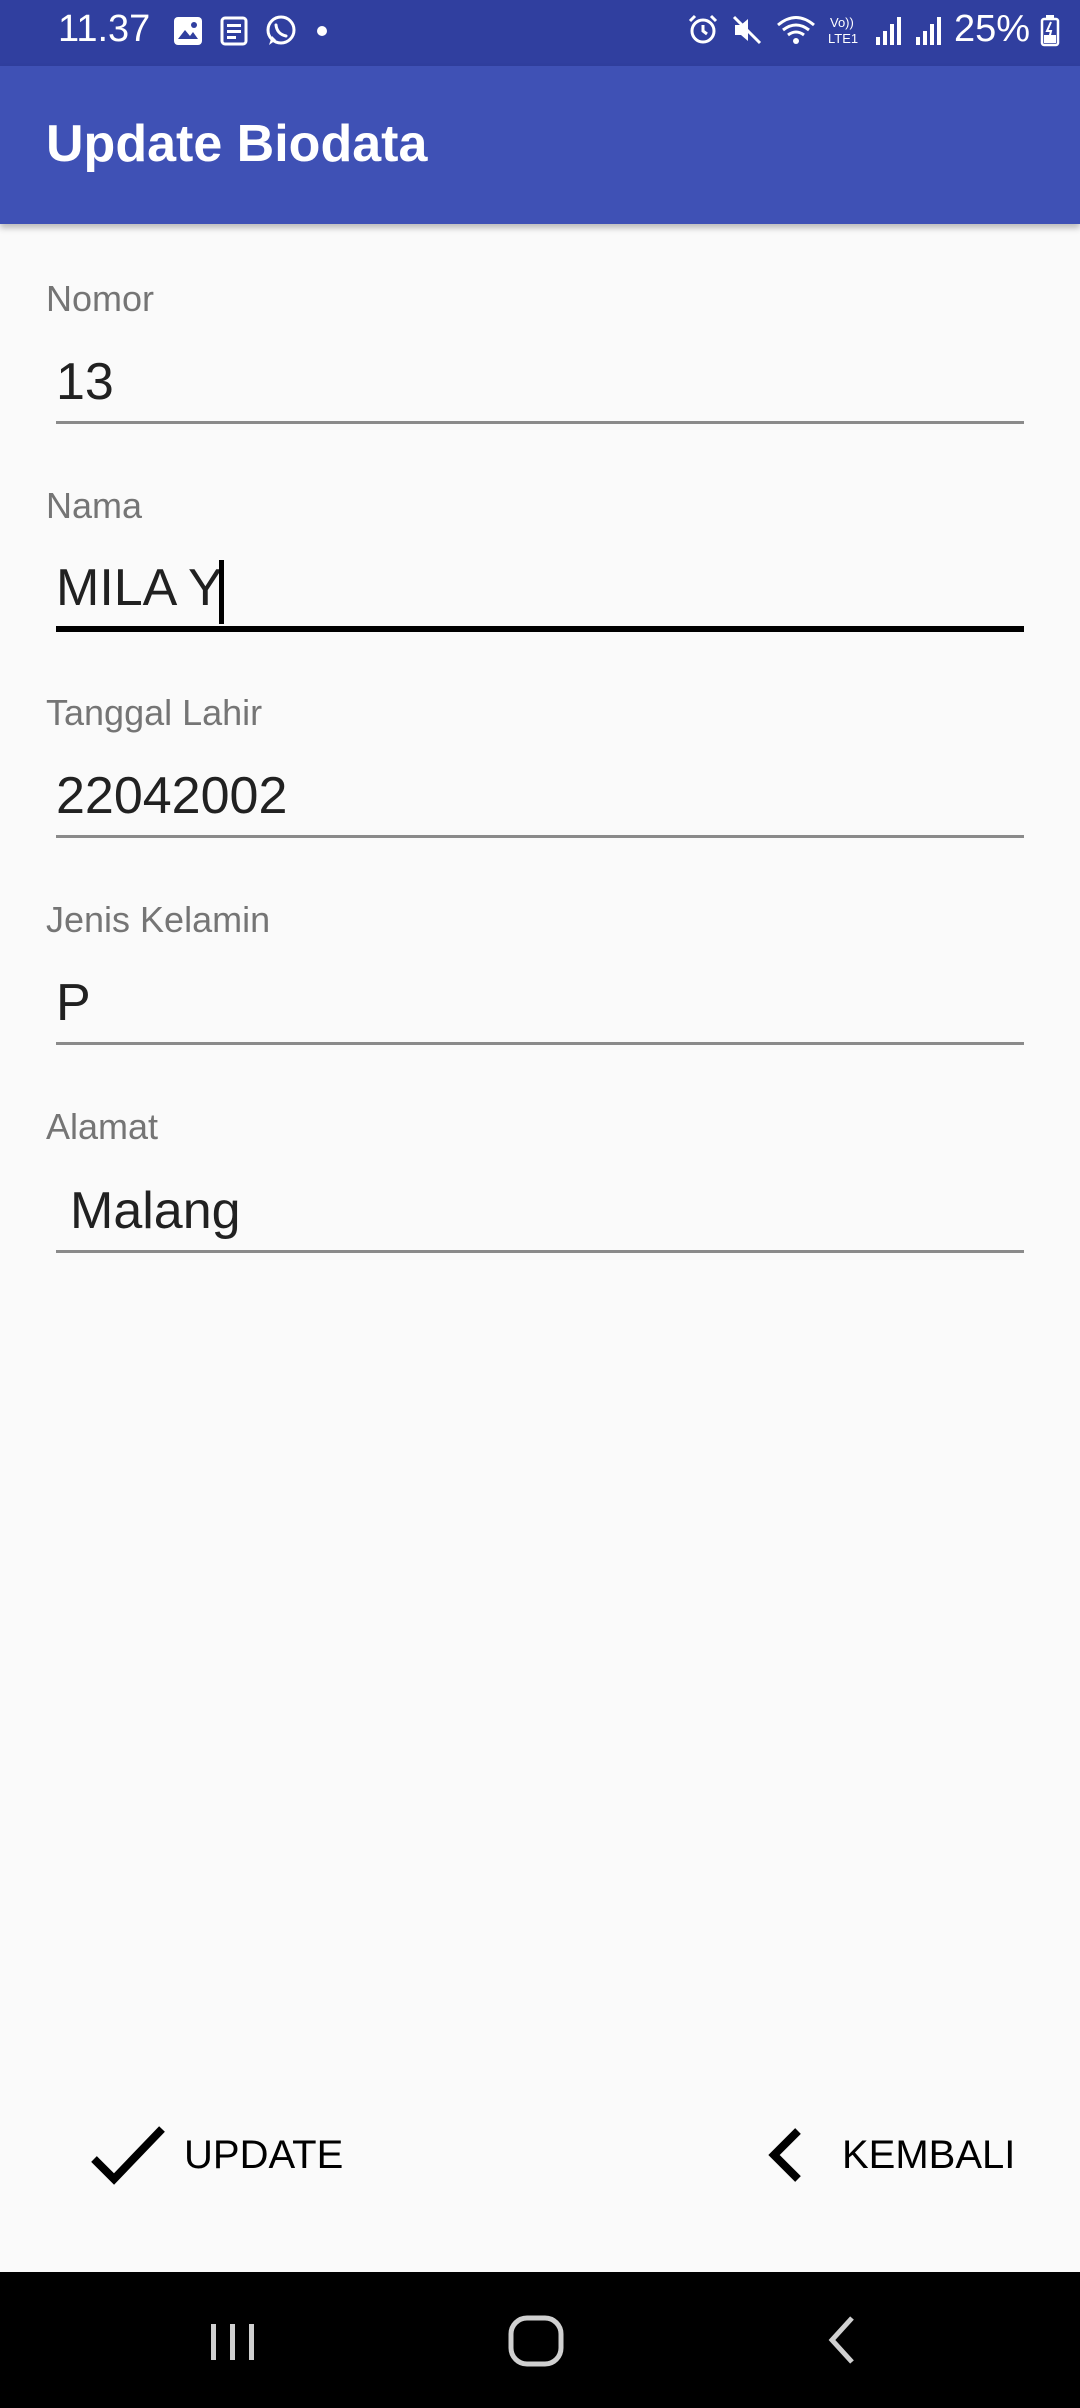 The height and width of the screenshot is (2408, 1080). Describe the element at coordinates (1050, 30) in the screenshot. I see `battery-icon` at that location.